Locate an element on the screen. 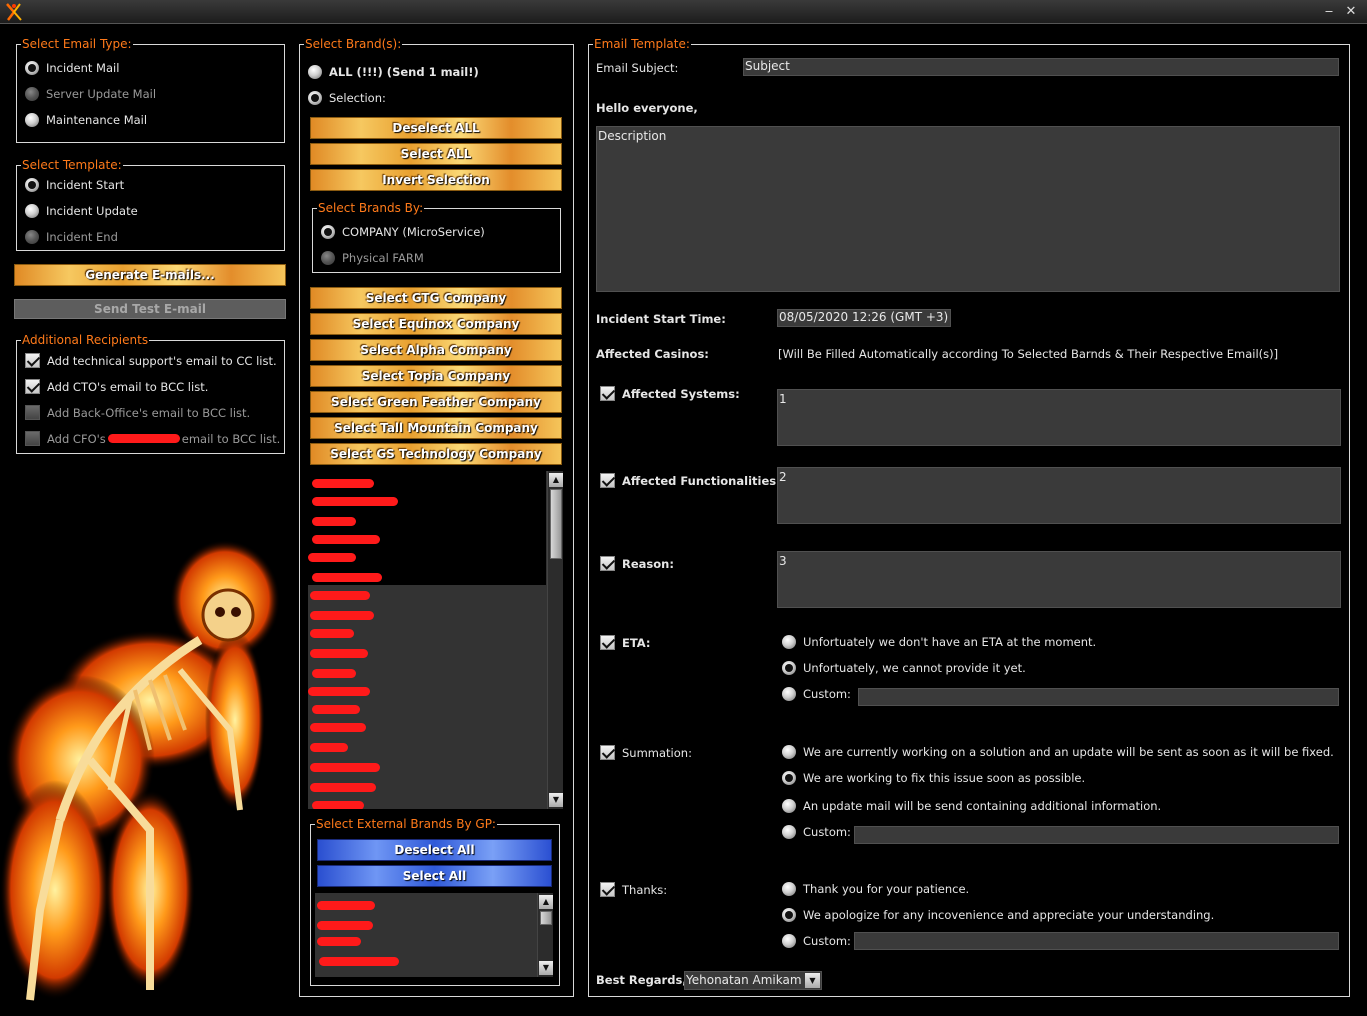  email-subject-input: Subject is located at coordinates (1041, 67).